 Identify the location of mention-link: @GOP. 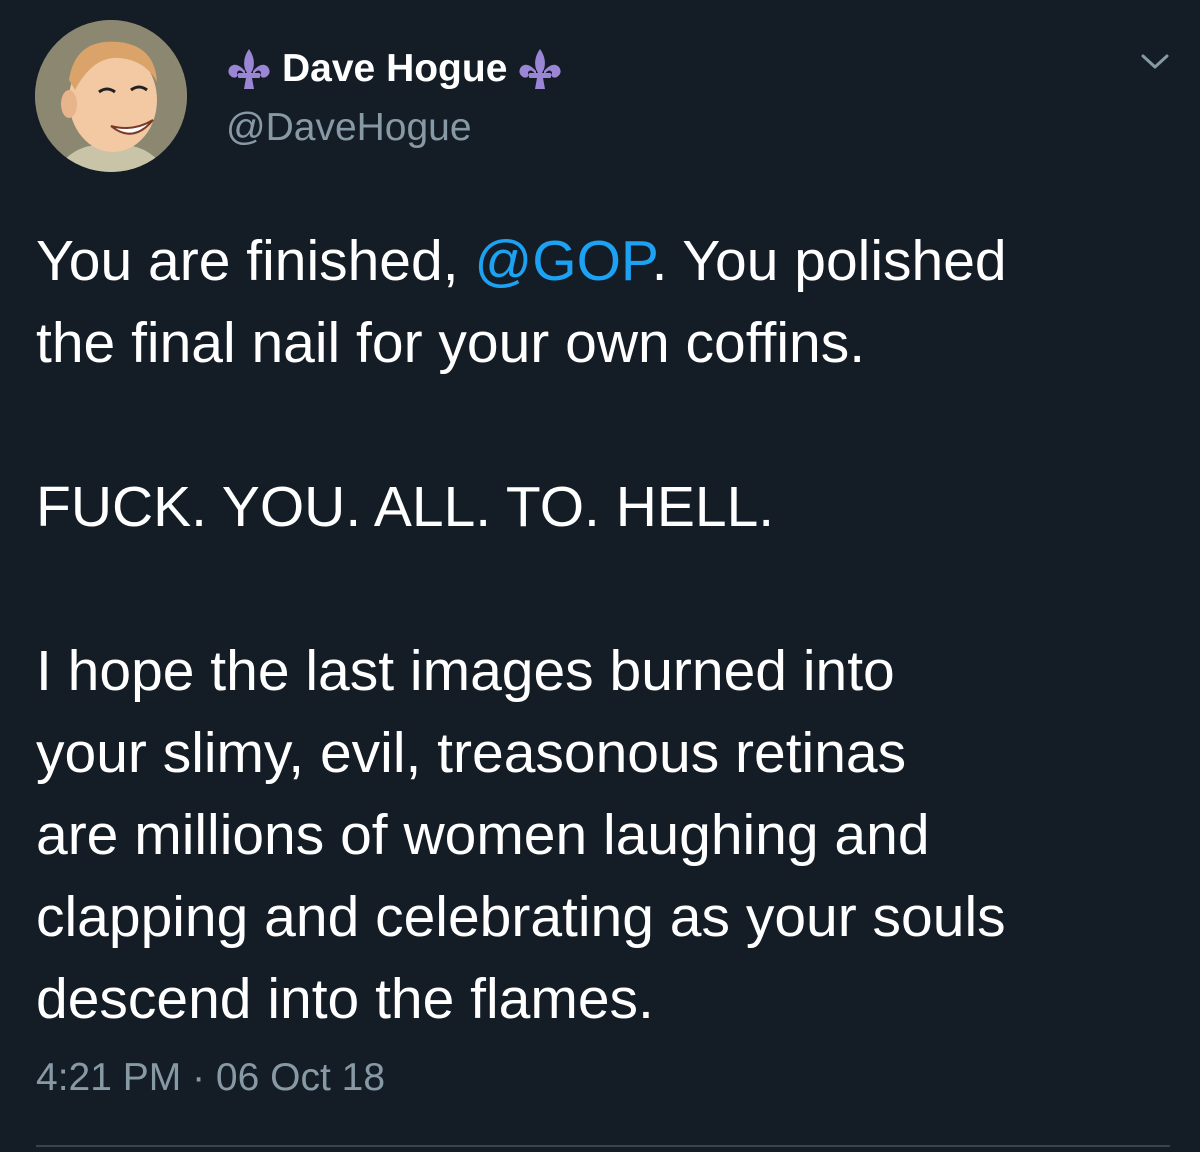
(562, 261).